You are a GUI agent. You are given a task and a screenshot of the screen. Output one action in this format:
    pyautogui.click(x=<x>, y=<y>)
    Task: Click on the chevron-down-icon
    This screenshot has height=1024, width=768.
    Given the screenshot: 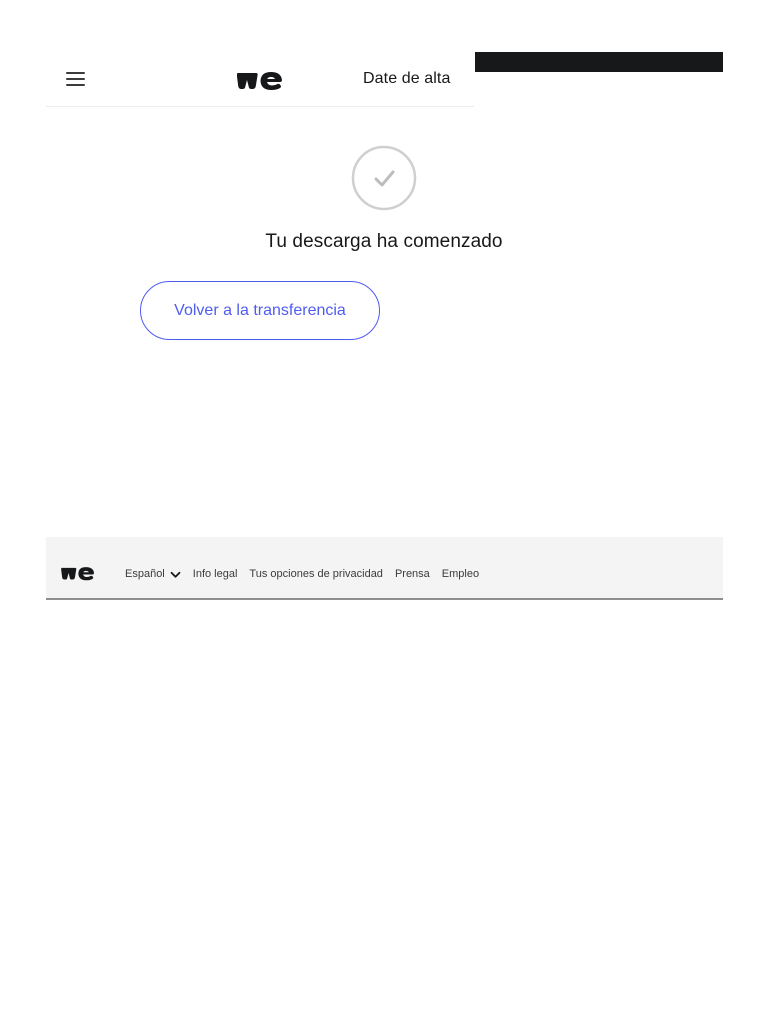 What is the action you would take?
    pyautogui.click(x=175, y=574)
    